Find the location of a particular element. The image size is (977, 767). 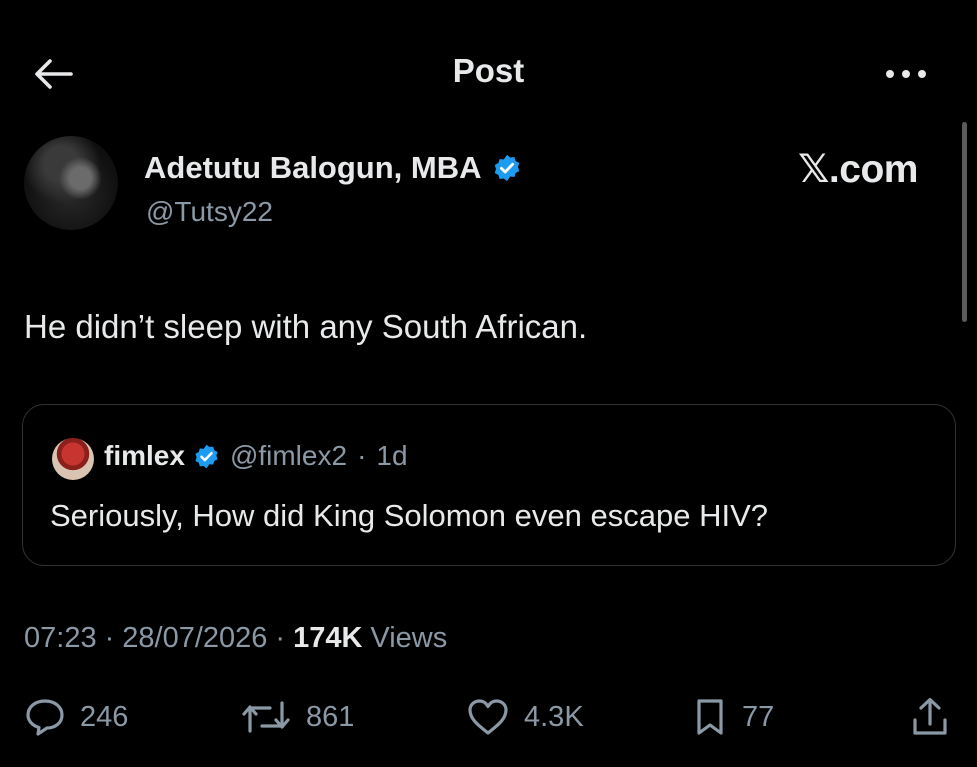

repost-button: 861 is located at coordinates (297, 717).